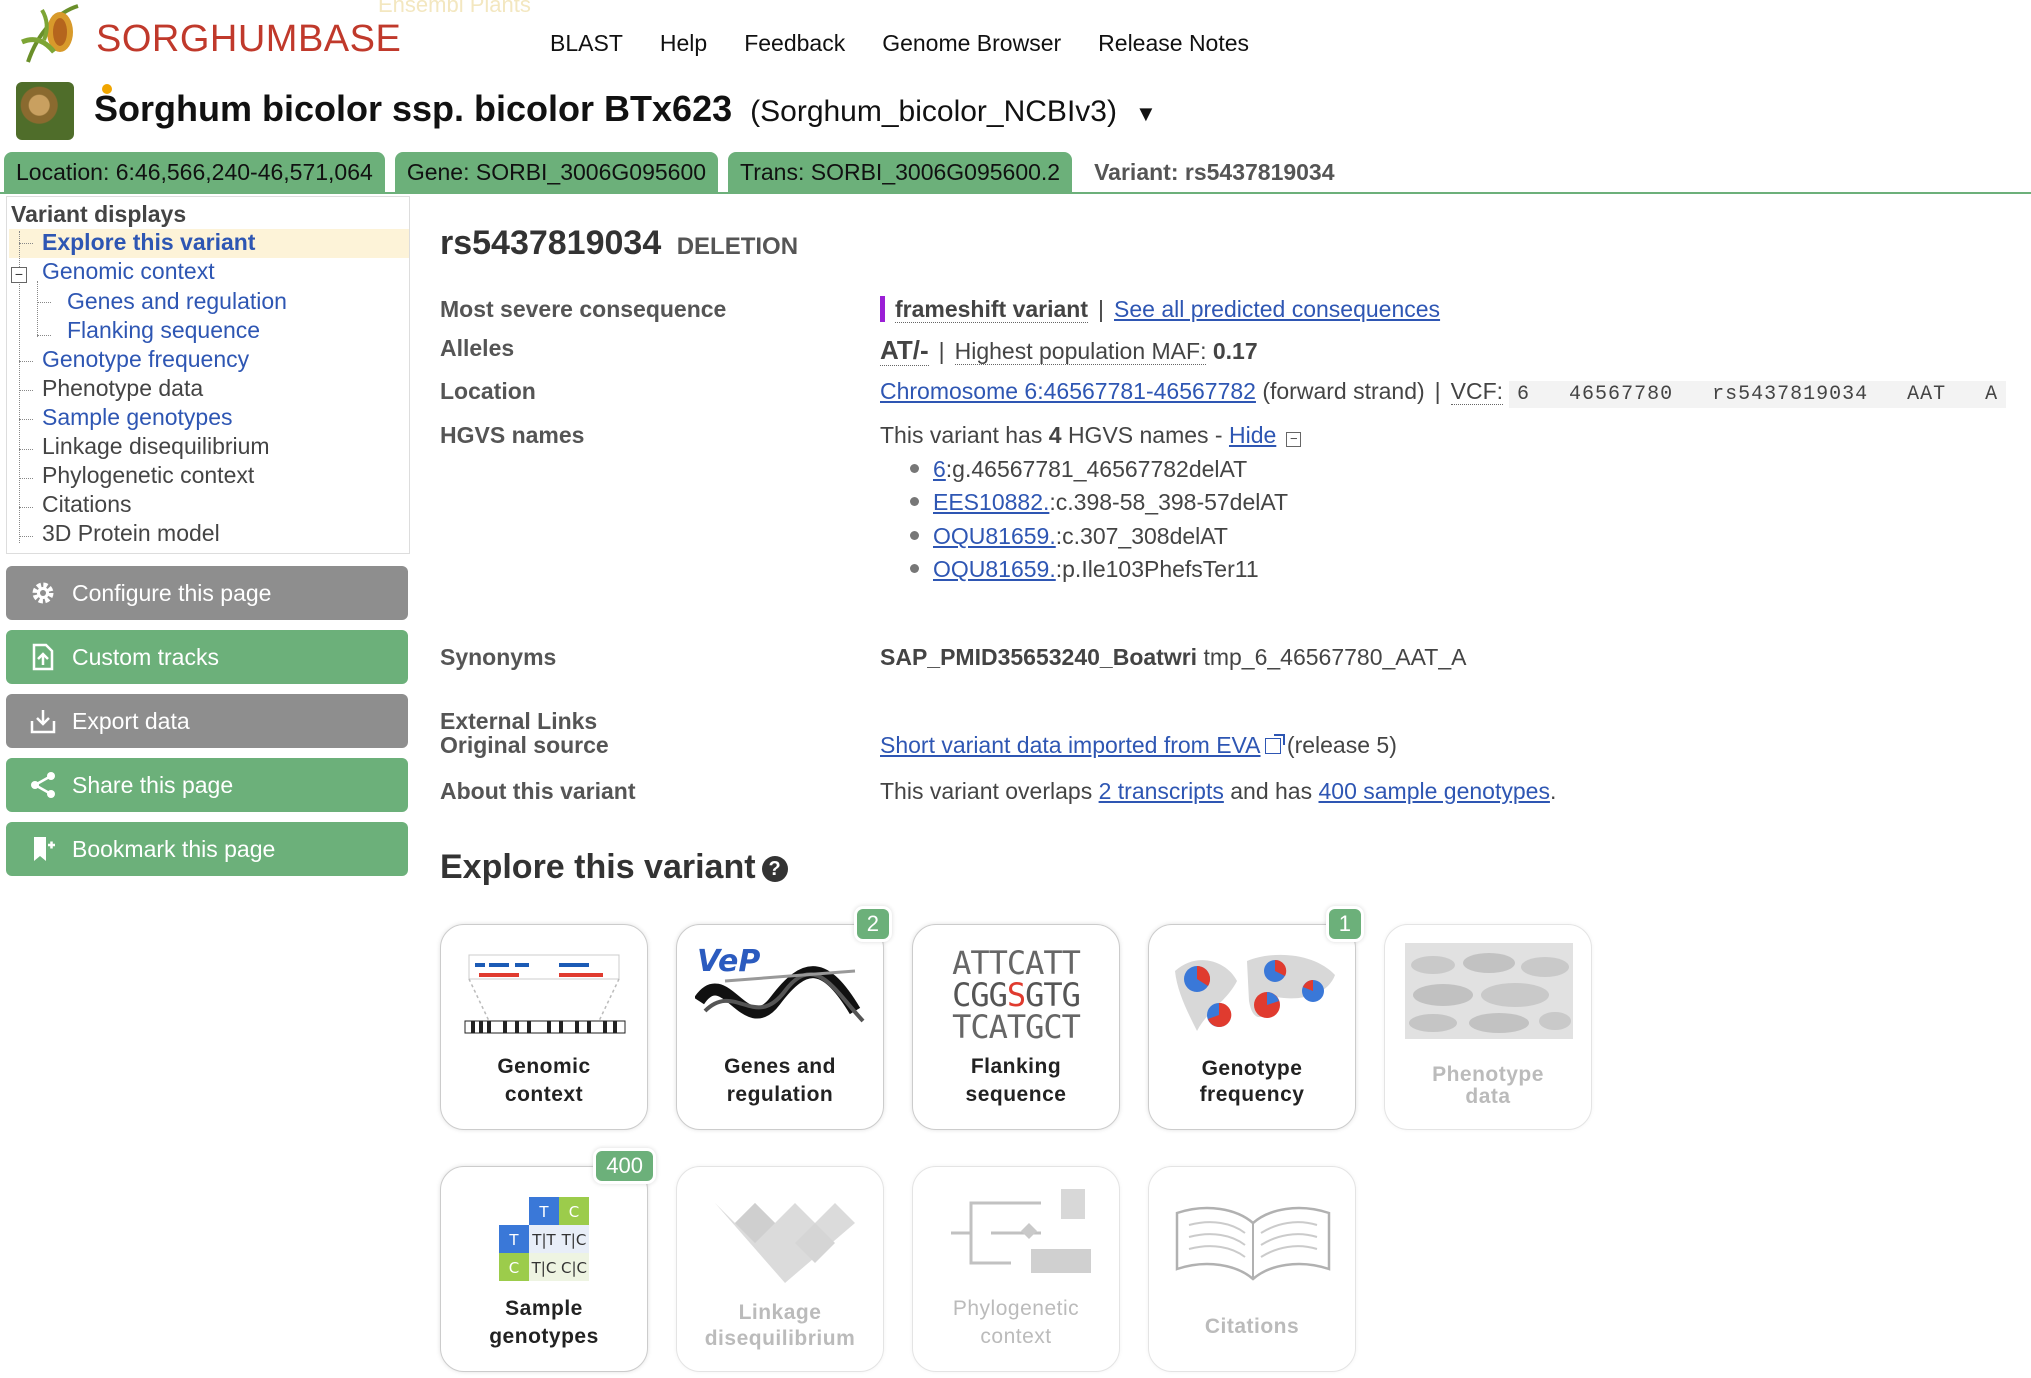  Describe the element at coordinates (145, 360) in the screenshot. I see `nav-genotype-frequency: Genotype frequency` at that location.